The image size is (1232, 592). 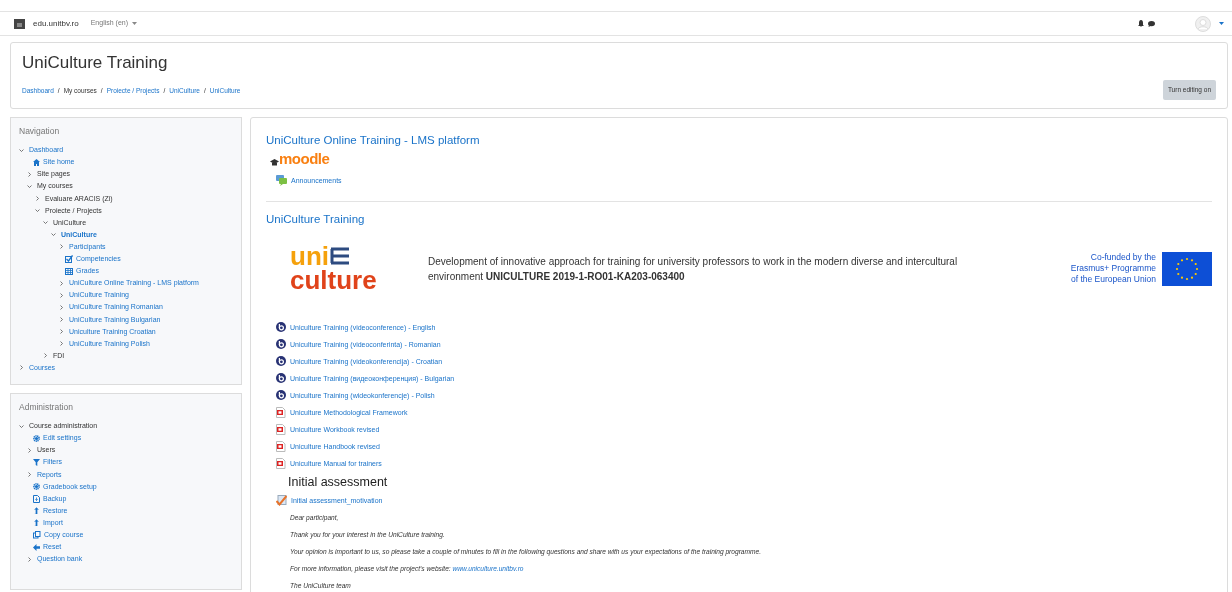 What do you see at coordinates (373, 140) in the screenshot?
I see `section-title: UniCulture Online Training - LMS platform` at bounding box center [373, 140].